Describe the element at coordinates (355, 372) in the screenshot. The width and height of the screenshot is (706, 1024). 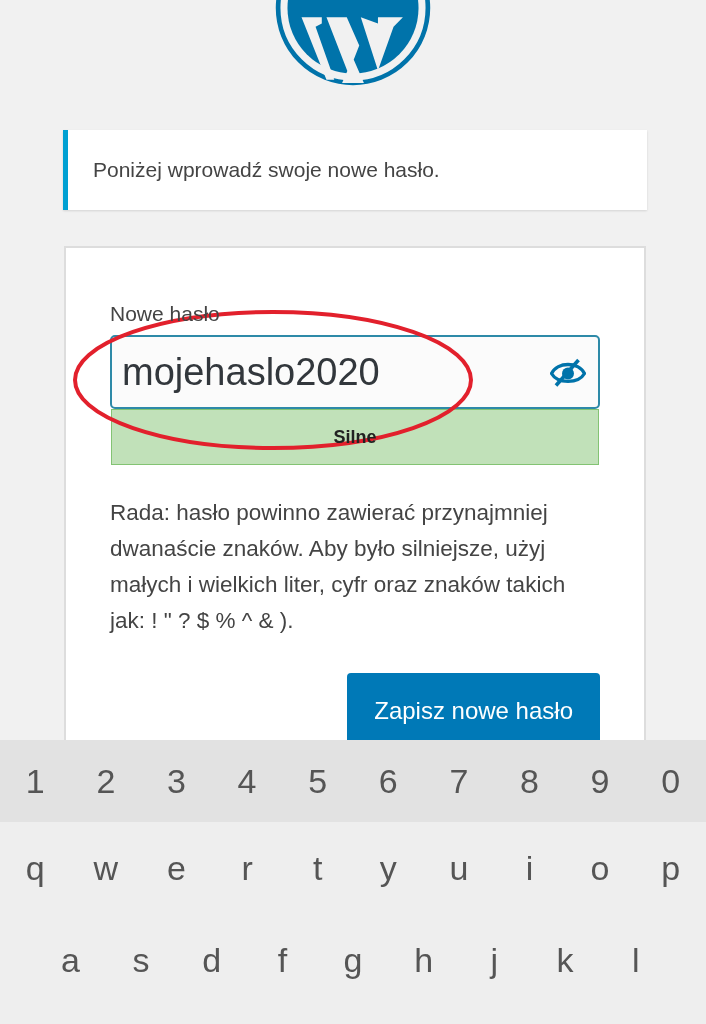
I see `password-field: mojehaslo2020` at that location.